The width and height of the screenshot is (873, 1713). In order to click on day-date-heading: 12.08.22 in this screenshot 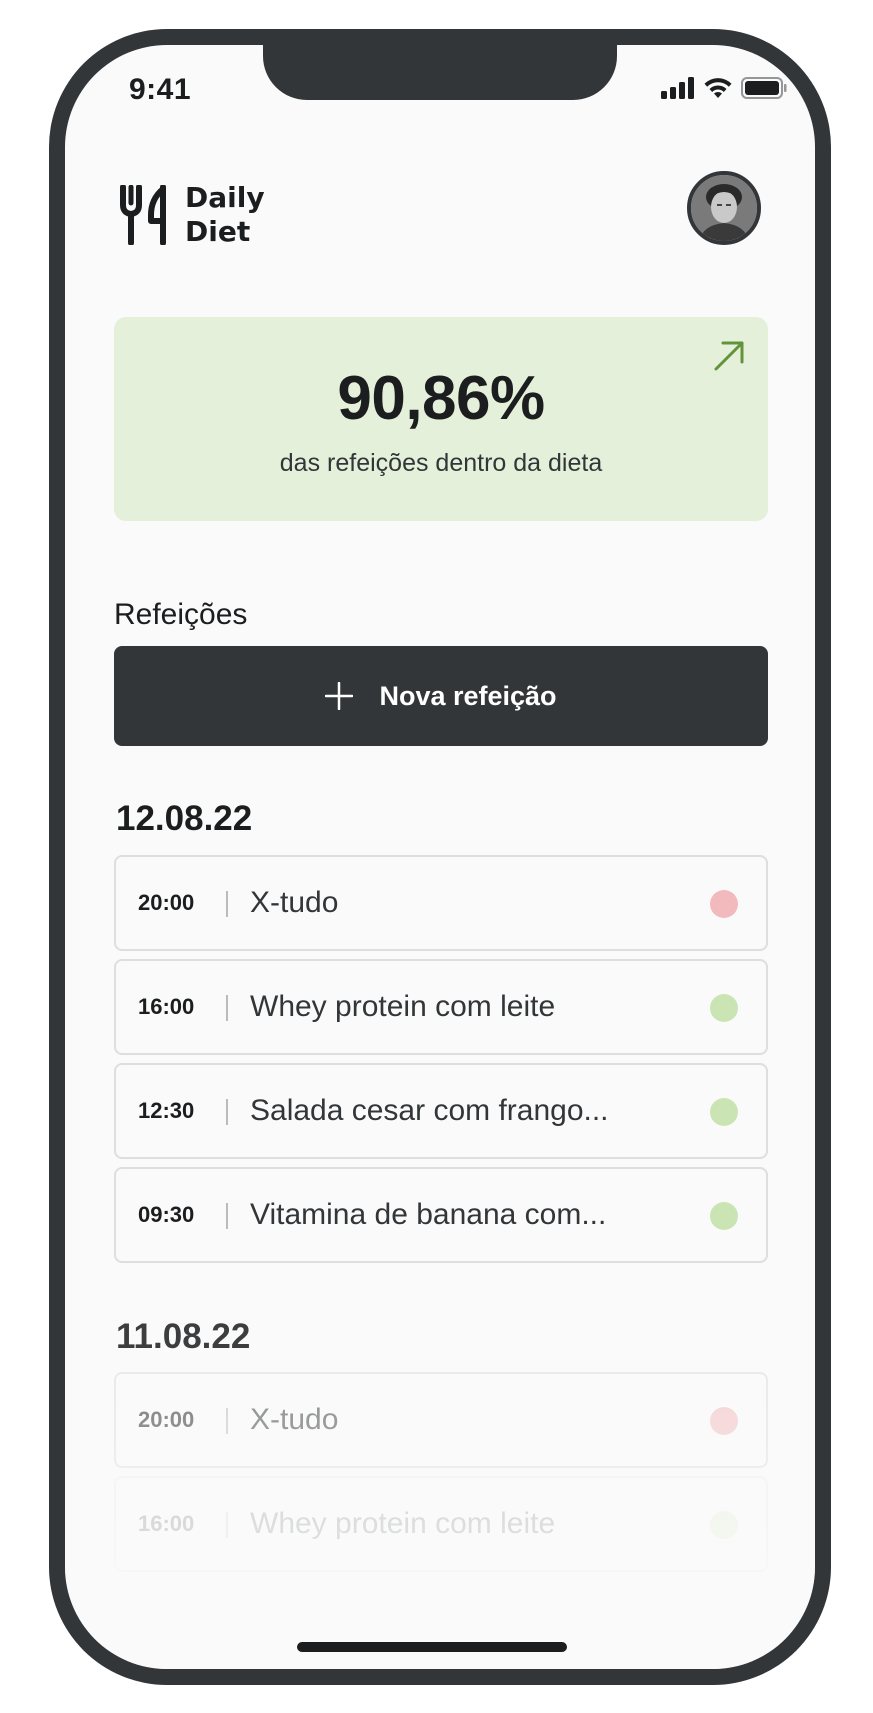, I will do `click(184, 818)`.